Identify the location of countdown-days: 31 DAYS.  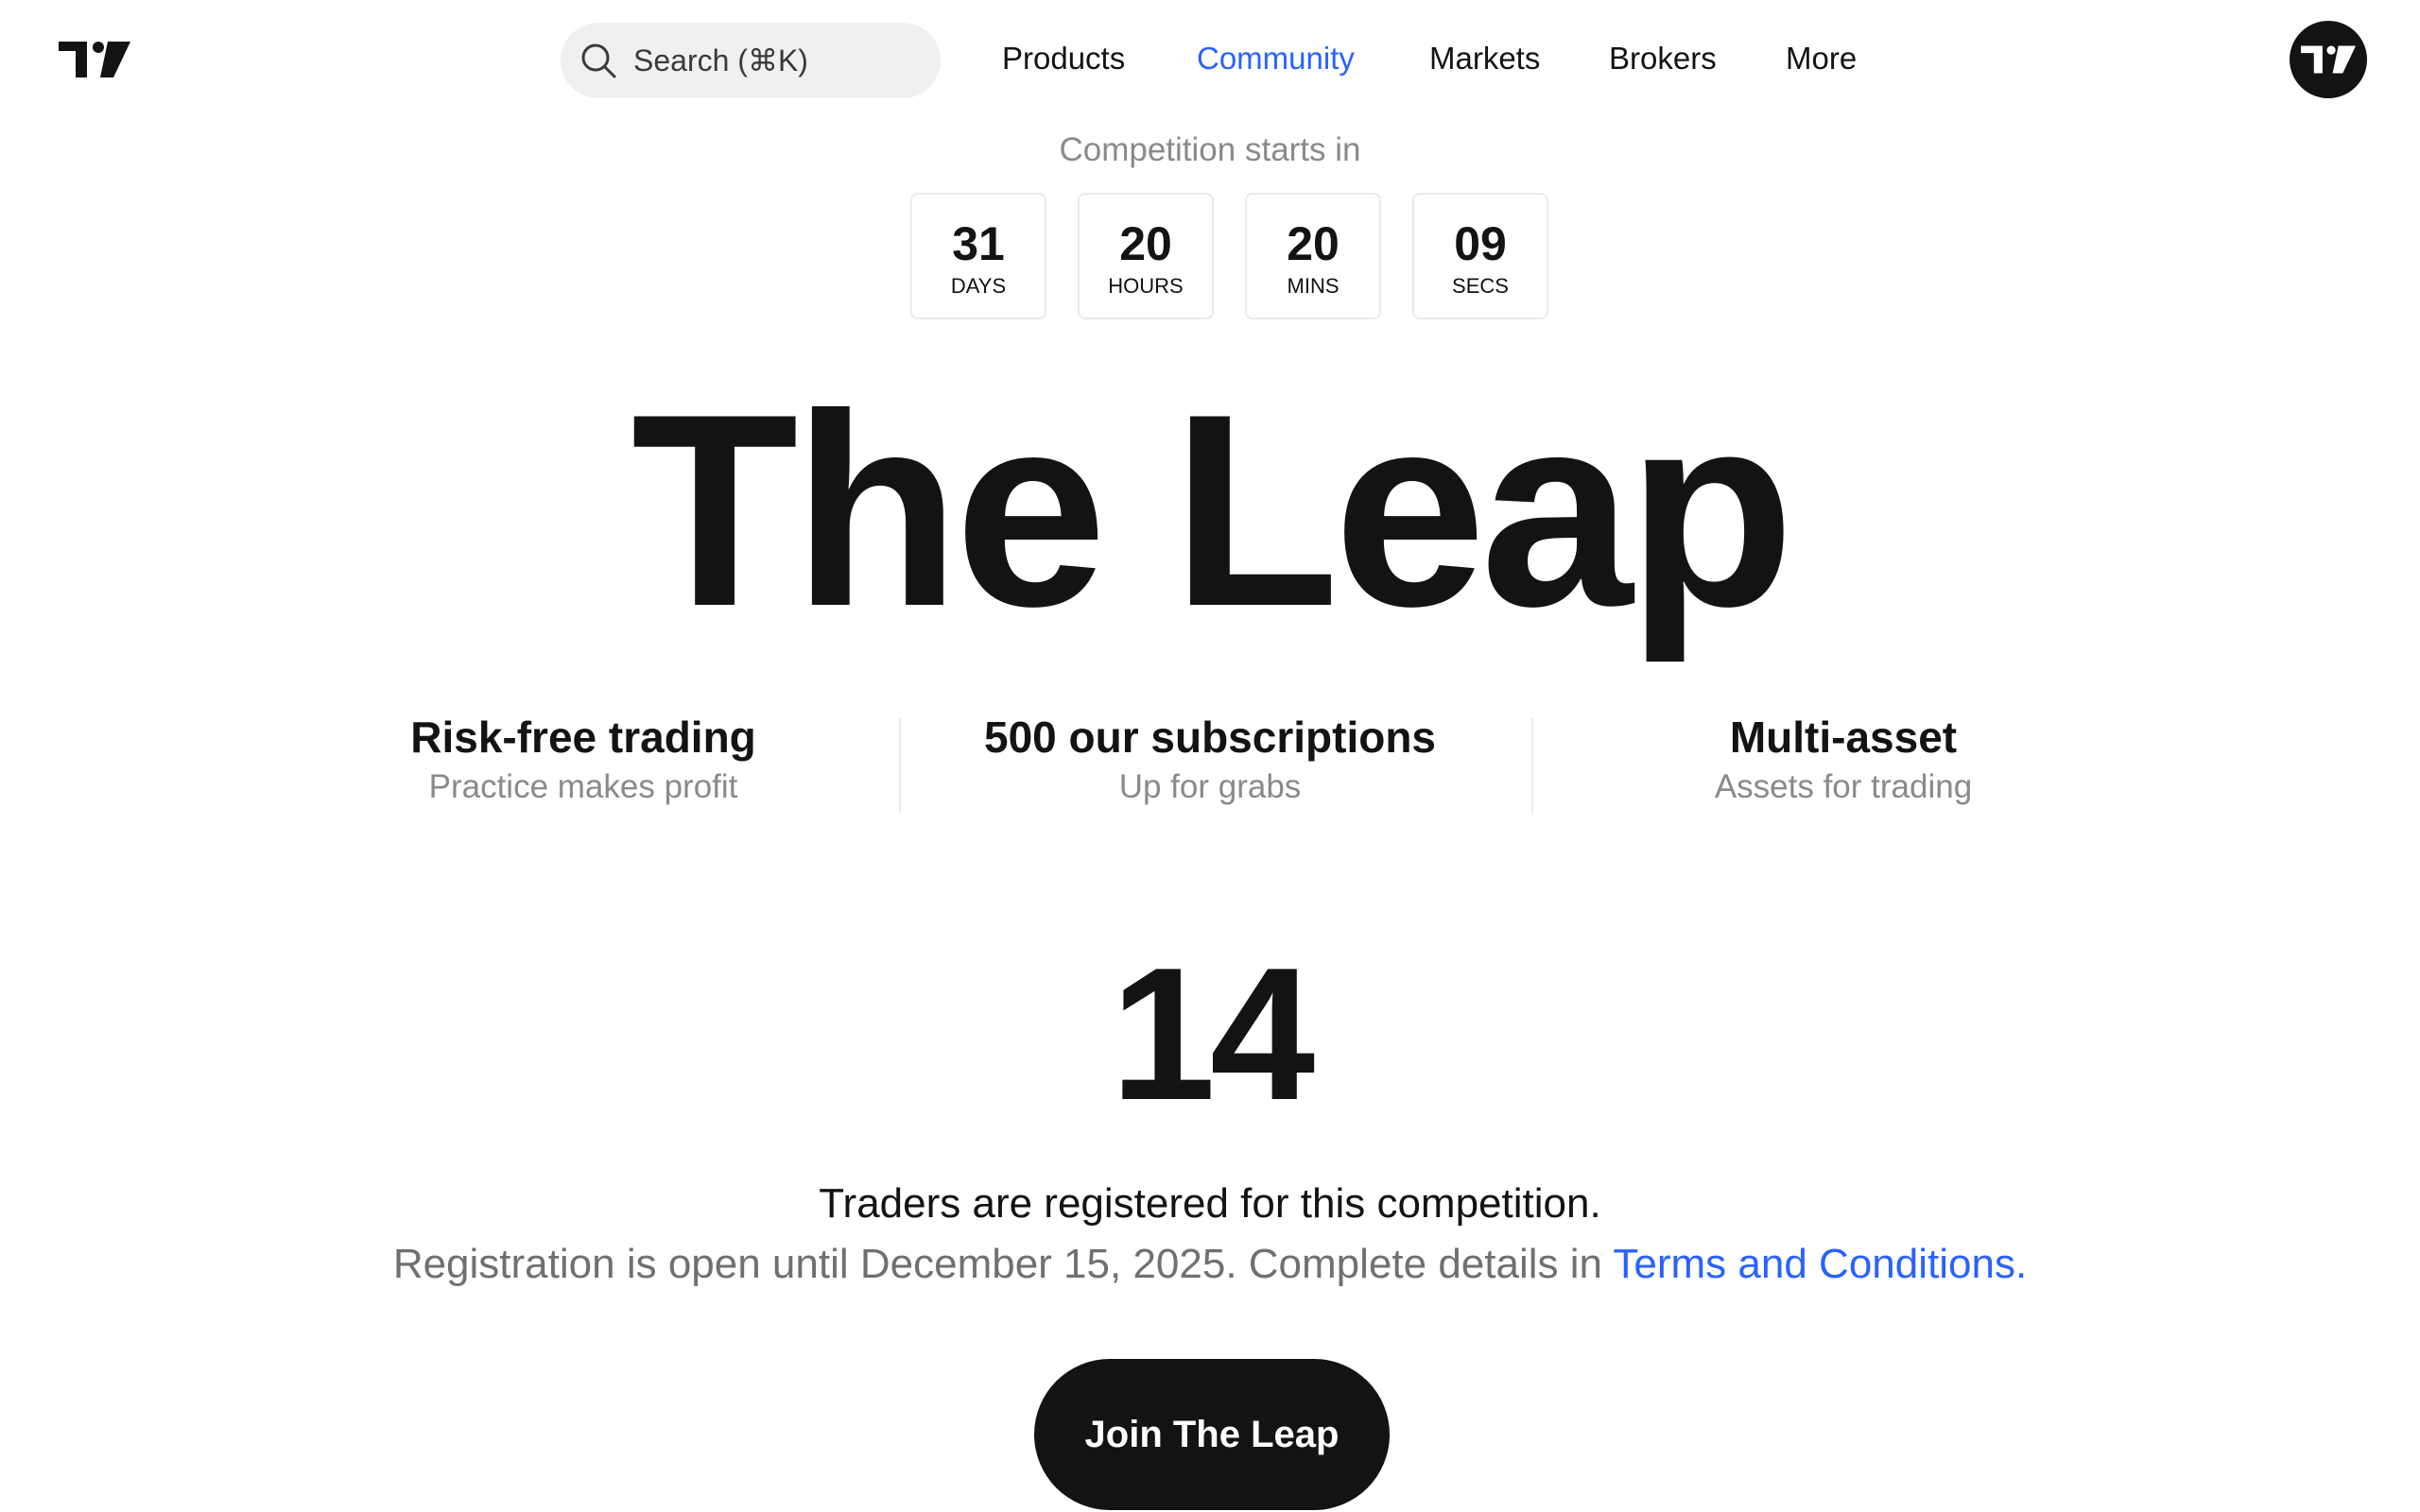
(978, 256).